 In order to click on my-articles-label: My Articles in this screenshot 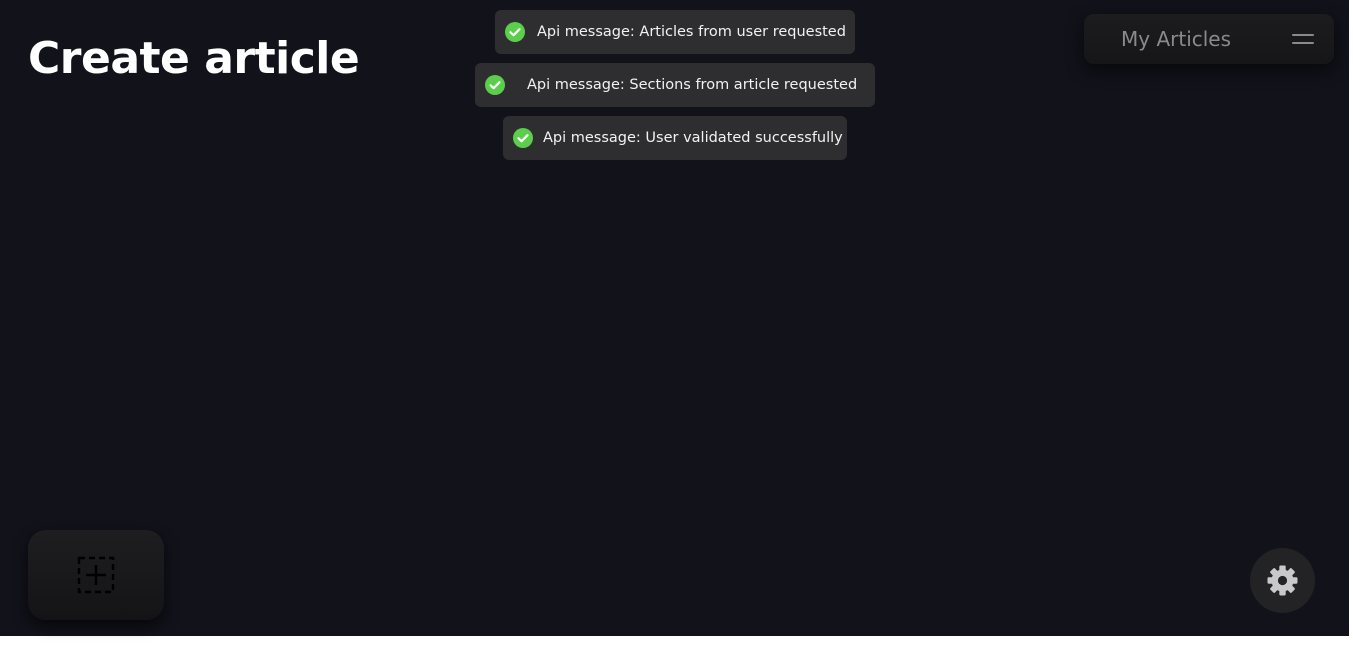, I will do `click(1176, 39)`.